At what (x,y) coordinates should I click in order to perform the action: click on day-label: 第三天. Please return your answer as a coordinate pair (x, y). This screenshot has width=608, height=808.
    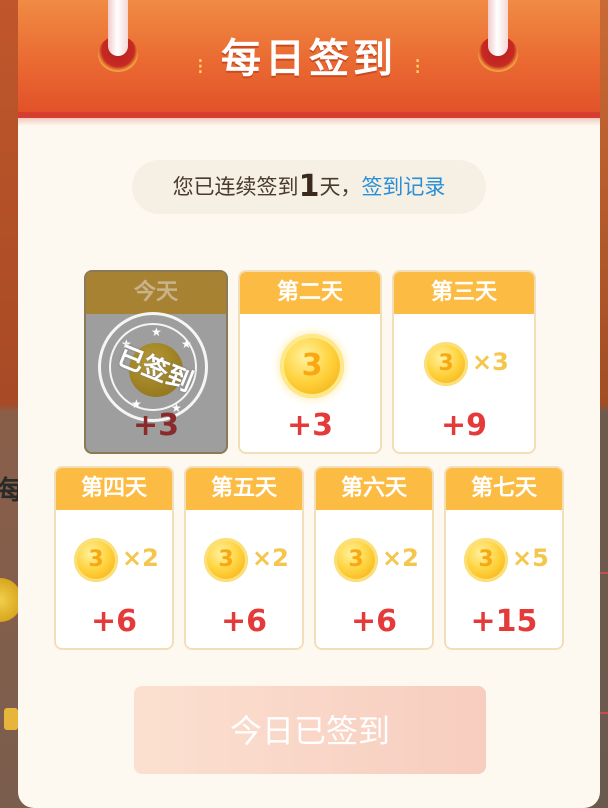
    Looking at the image, I should click on (464, 293).